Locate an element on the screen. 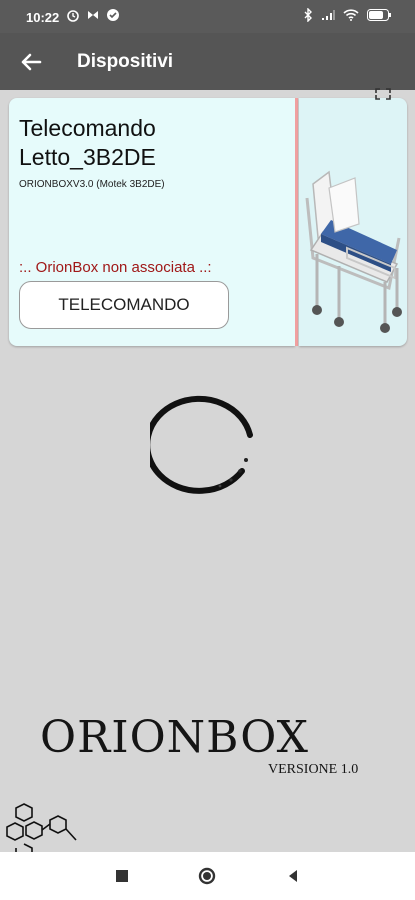 The width and height of the screenshot is (415, 900). battery-icon is located at coordinates (379, 15).